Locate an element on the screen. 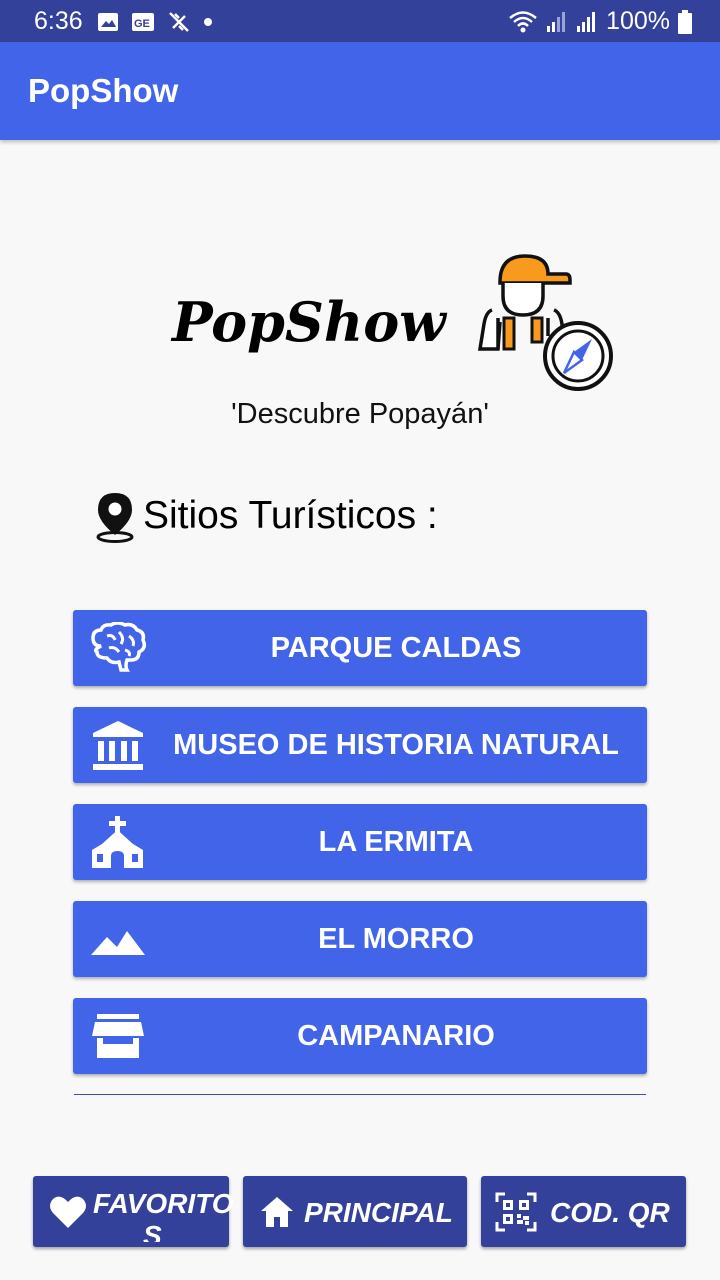  site-button-campanario: CAMPANARIO is located at coordinates (360, 1036).